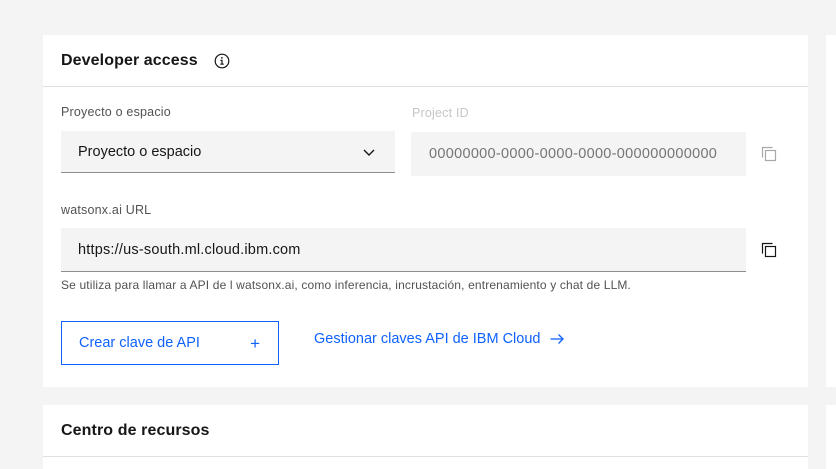 This screenshot has height=469, width=836. I want to click on project-space-dropdown: Proyecto o espacio, so click(228, 152).